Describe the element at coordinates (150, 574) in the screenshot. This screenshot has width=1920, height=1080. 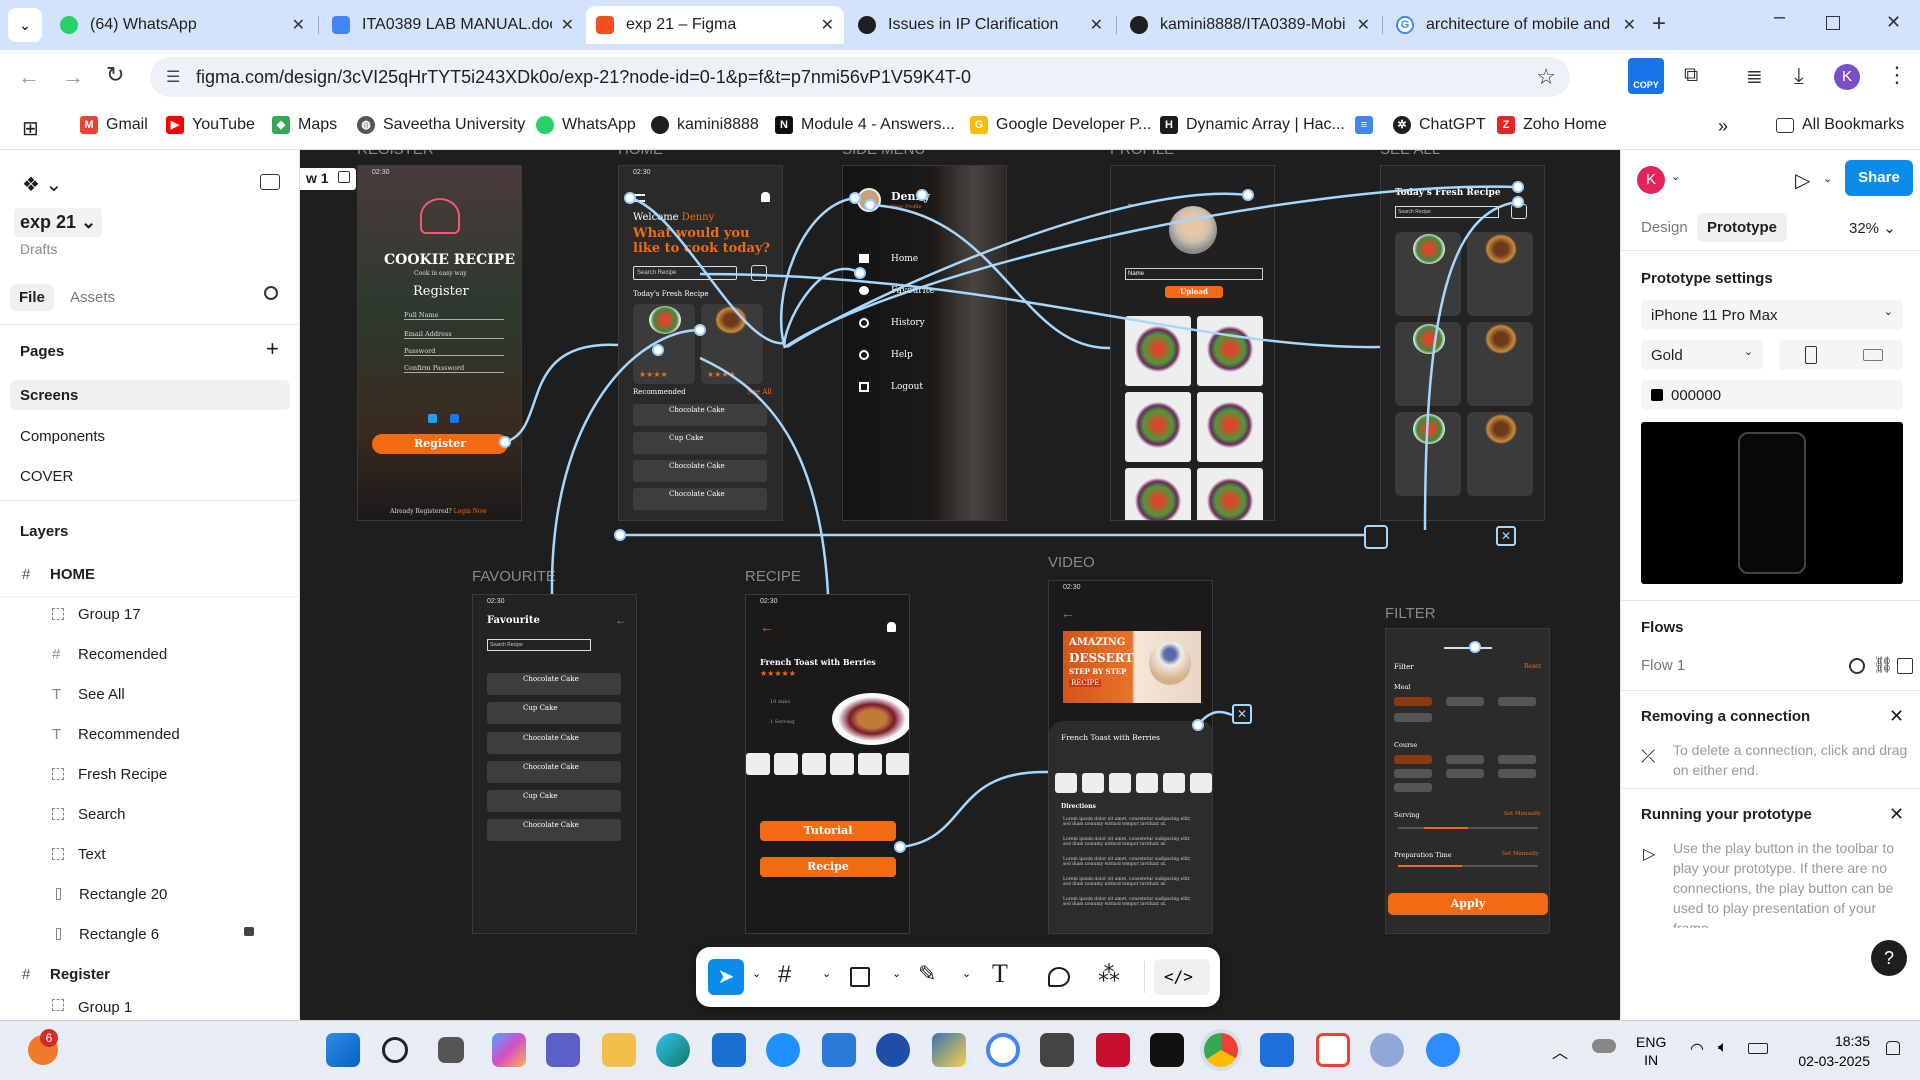
I see `layer-home: # HOME` at that location.